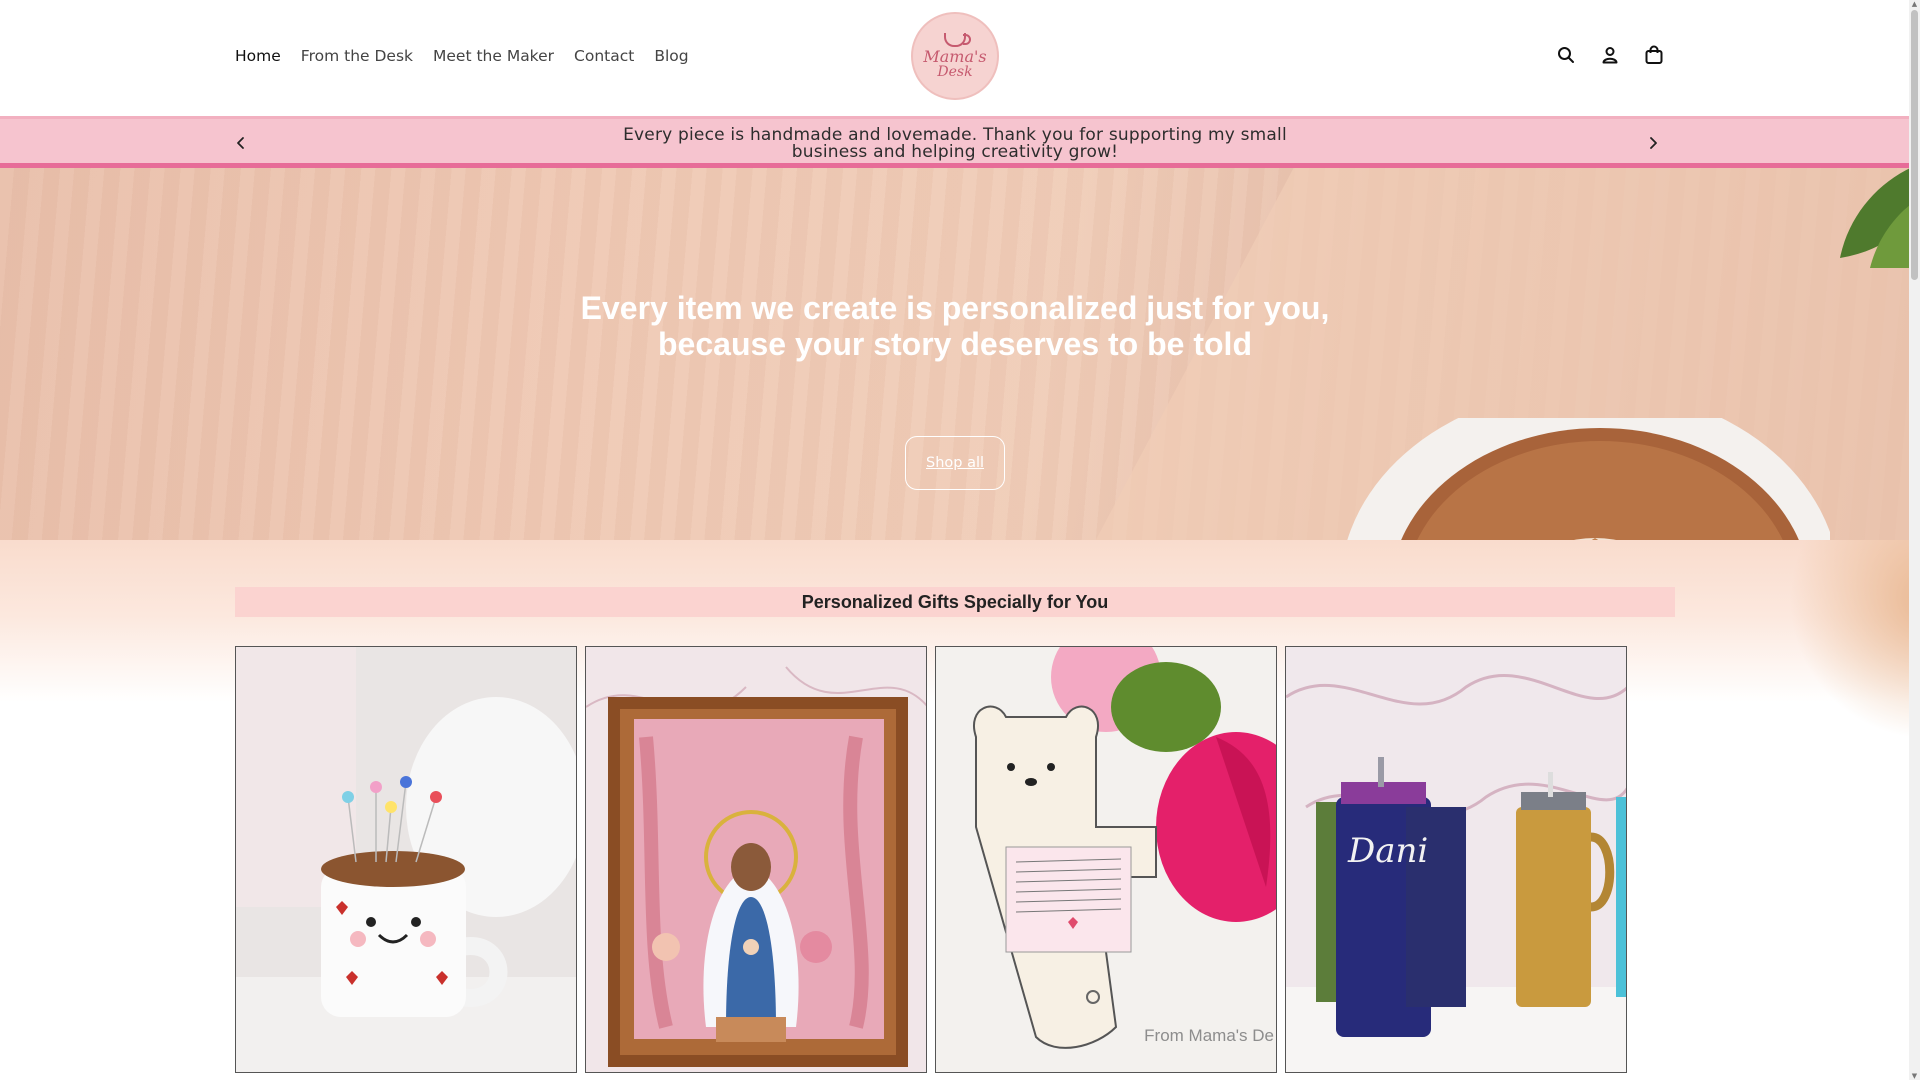  What do you see at coordinates (1914, 540) in the screenshot?
I see `page-scrollbar: ▲ ▼` at bounding box center [1914, 540].